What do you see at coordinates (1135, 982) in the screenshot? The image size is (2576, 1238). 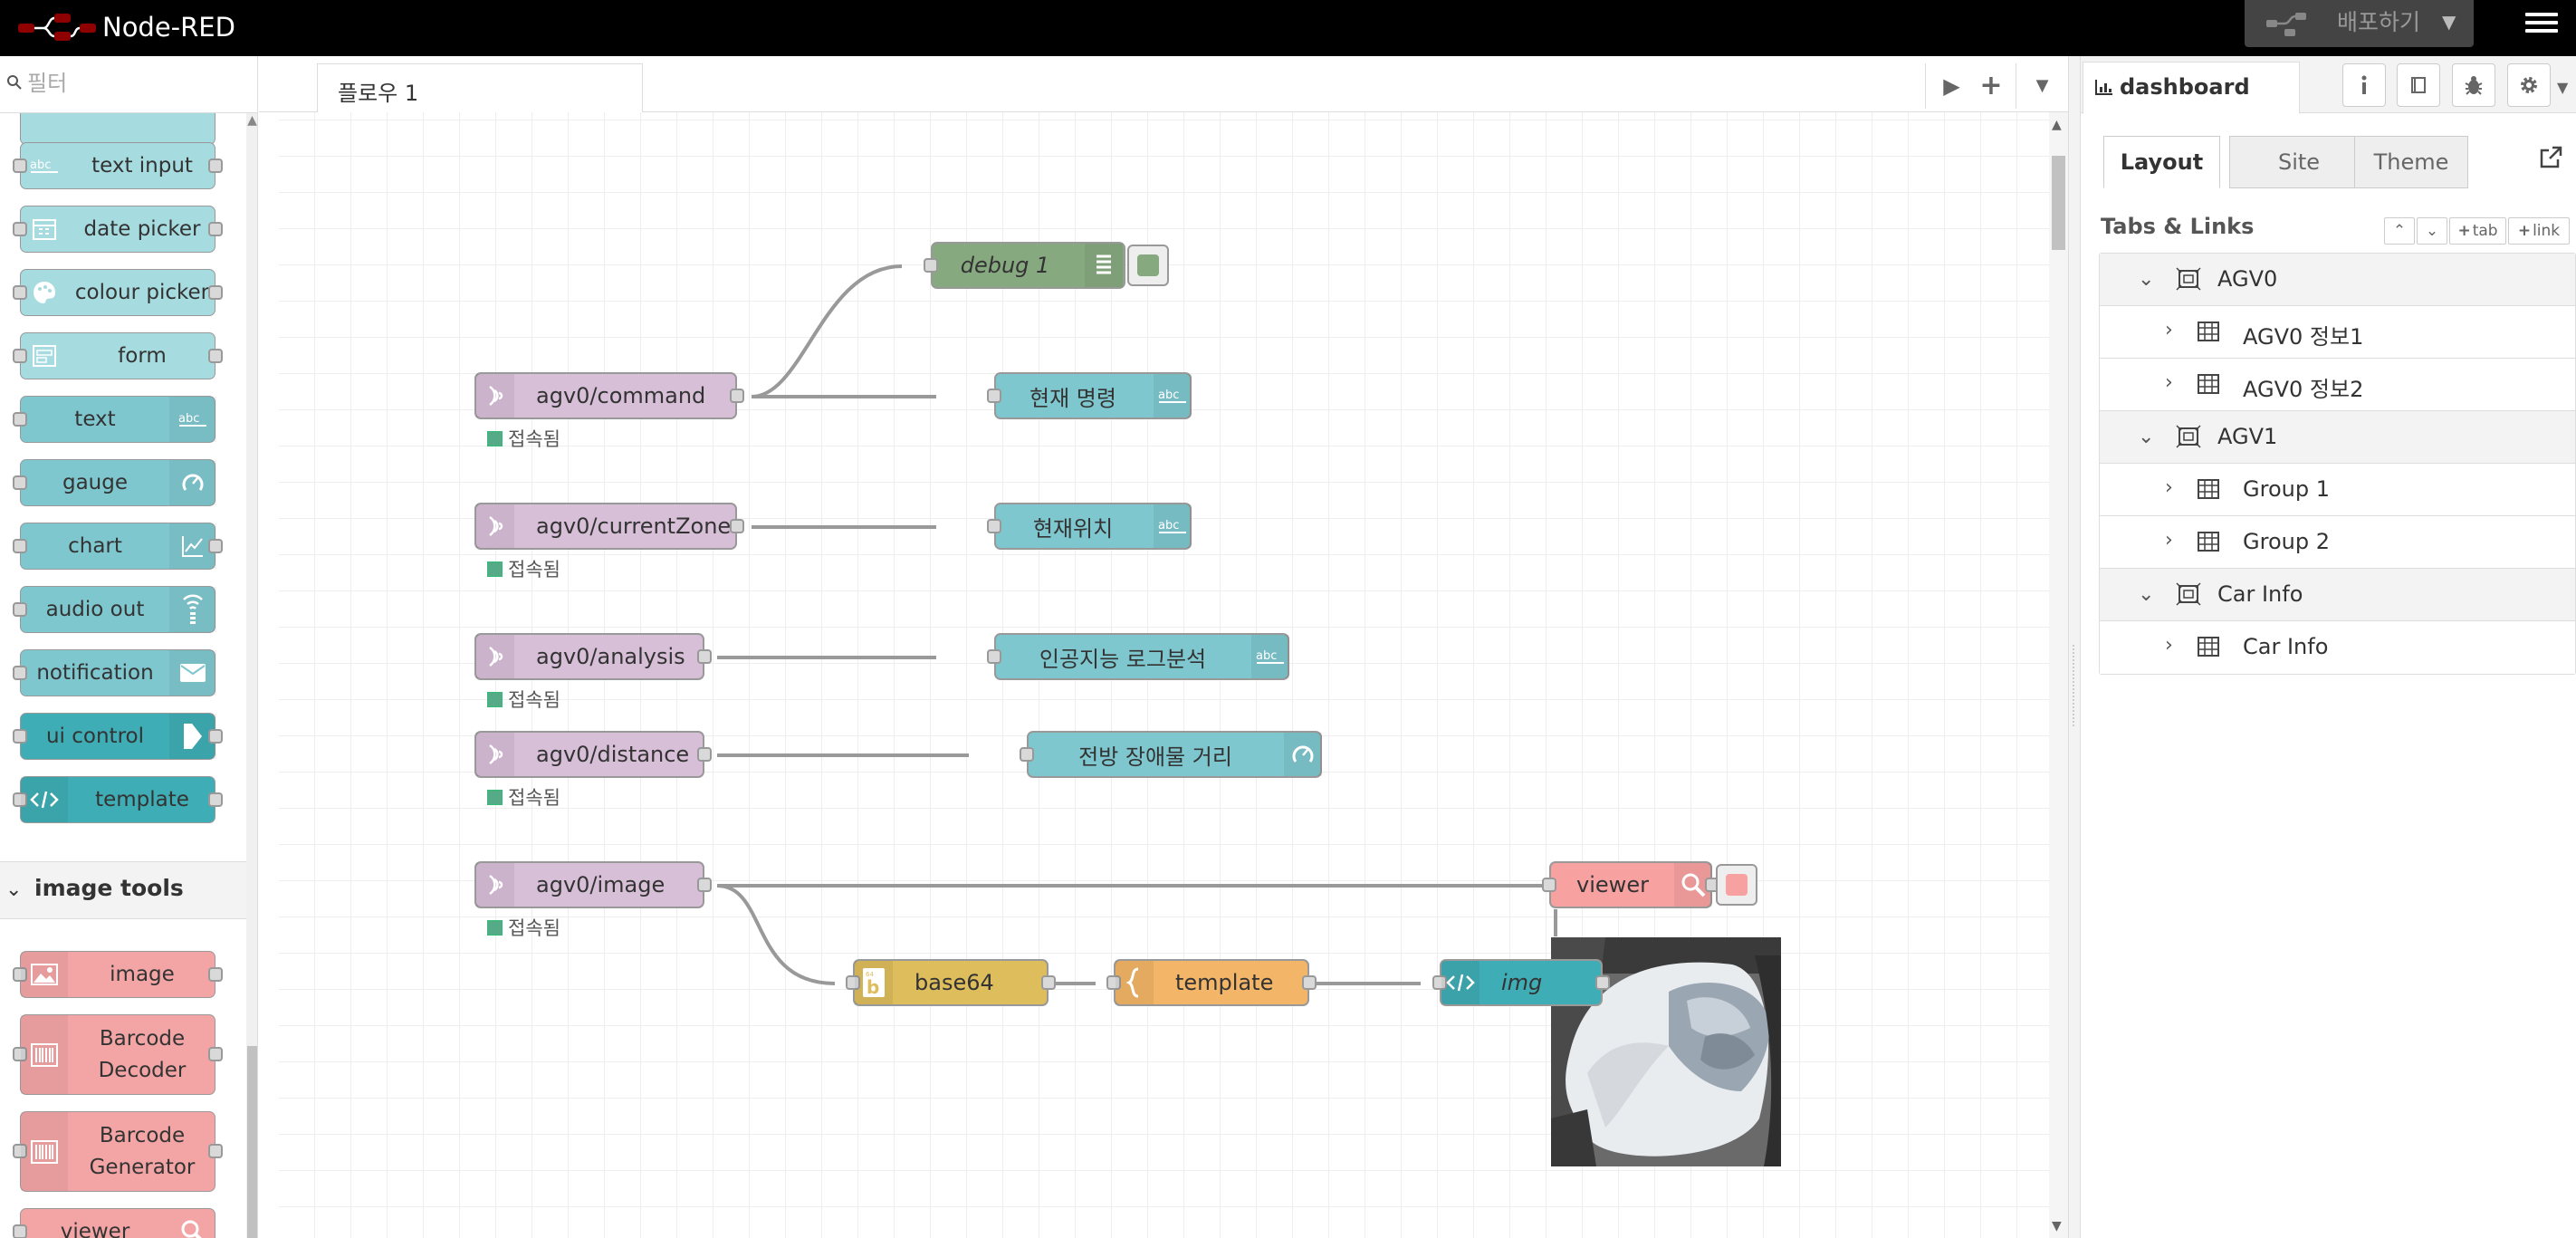 I see `braces-icon` at bounding box center [1135, 982].